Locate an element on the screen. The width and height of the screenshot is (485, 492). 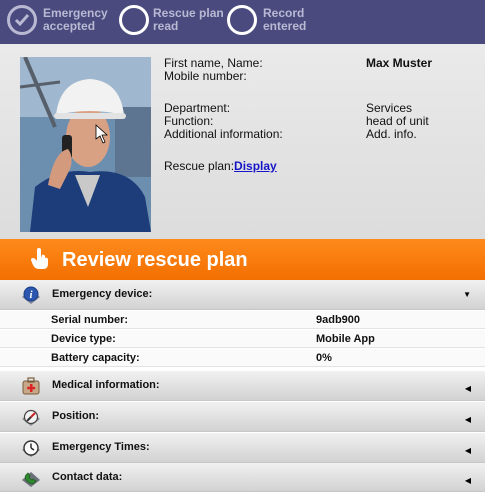
row-value: 0% is located at coordinates (324, 358).